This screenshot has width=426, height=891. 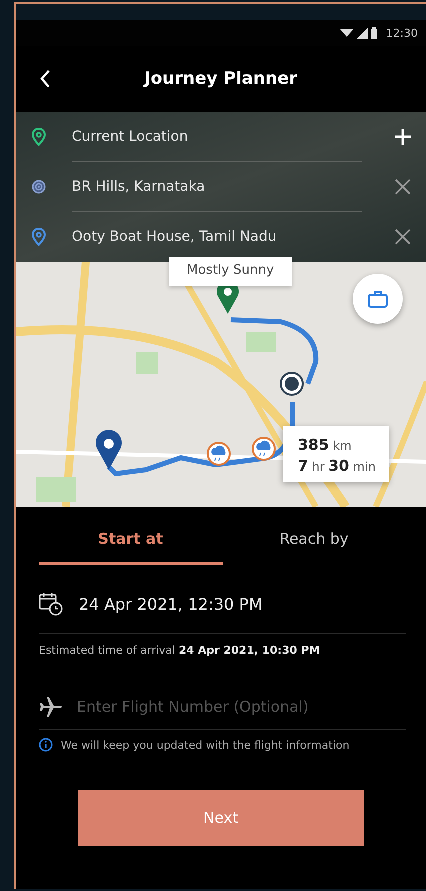 What do you see at coordinates (403, 137) in the screenshot?
I see `plus-icon` at bounding box center [403, 137].